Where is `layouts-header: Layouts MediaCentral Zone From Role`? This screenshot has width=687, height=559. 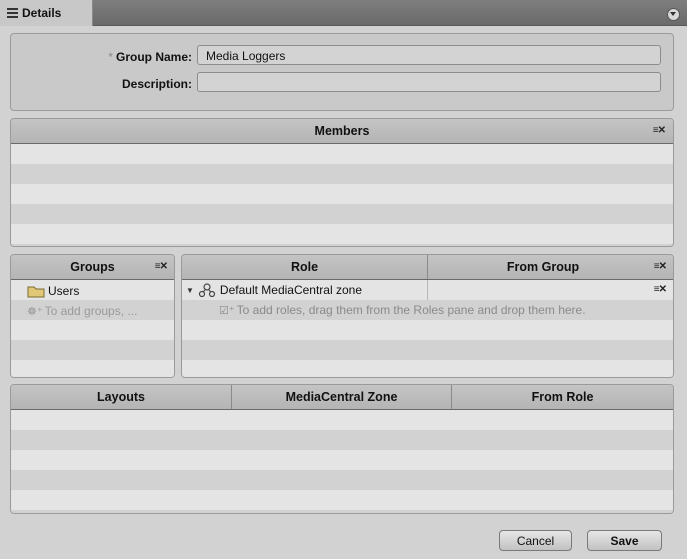
layouts-header: Layouts MediaCentral Zone From Role is located at coordinates (342, 397).